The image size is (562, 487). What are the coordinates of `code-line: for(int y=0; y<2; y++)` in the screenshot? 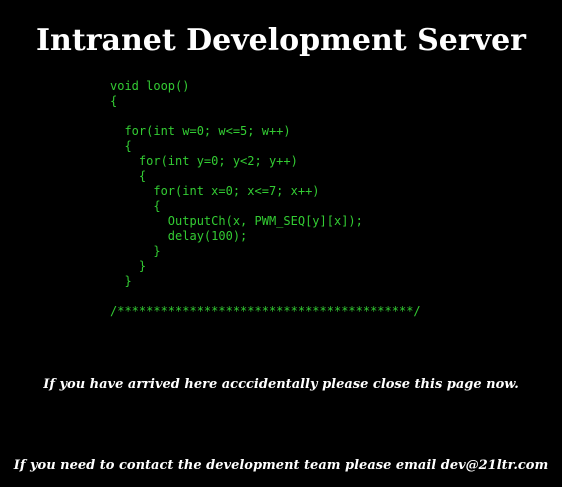 It's located at (204, 161).